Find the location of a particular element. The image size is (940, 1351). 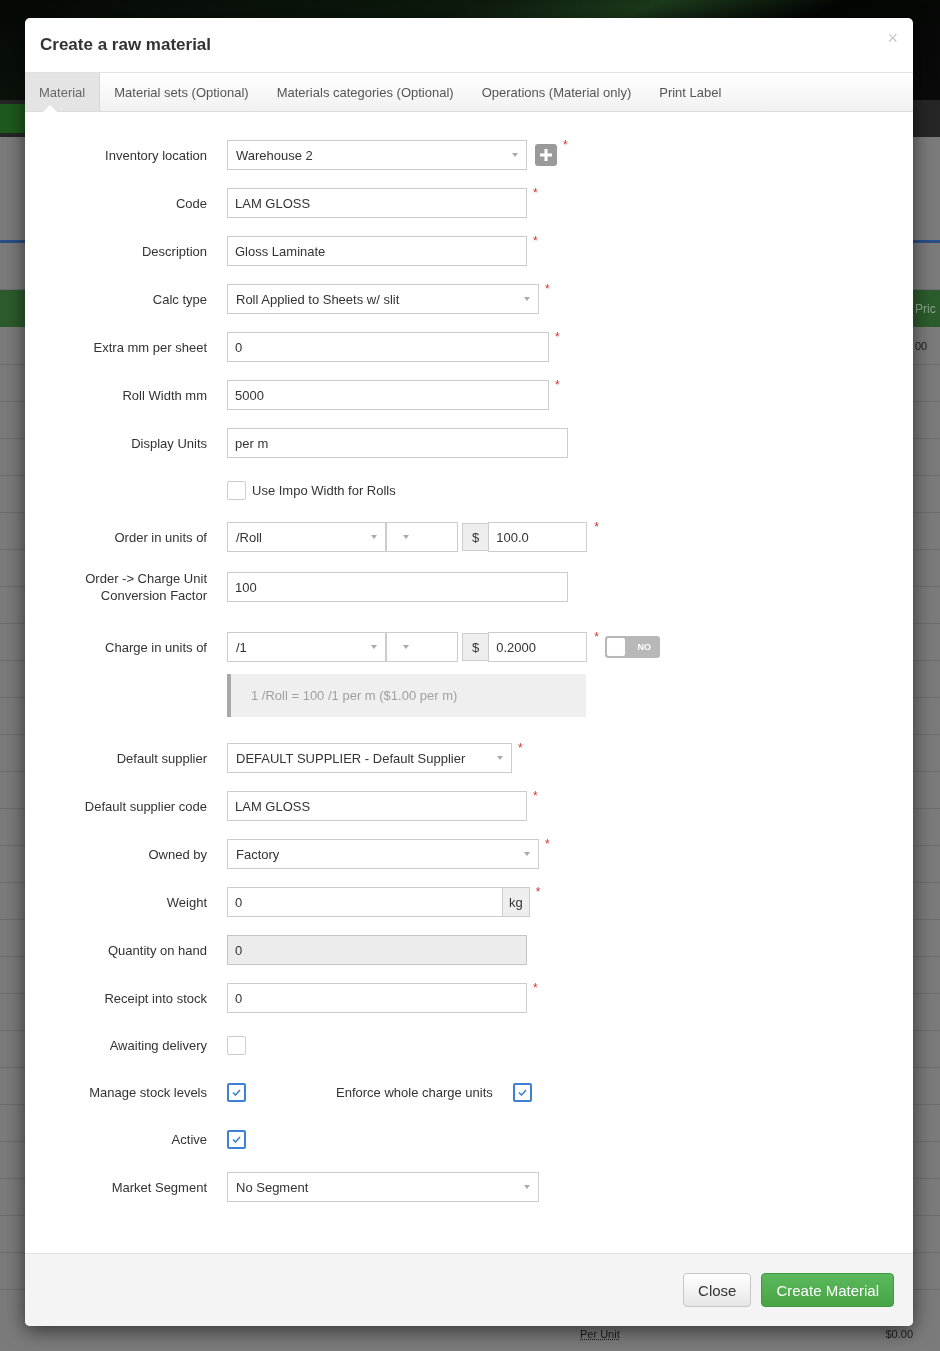

dropdown: Factory is located at coordinates (383, 854).